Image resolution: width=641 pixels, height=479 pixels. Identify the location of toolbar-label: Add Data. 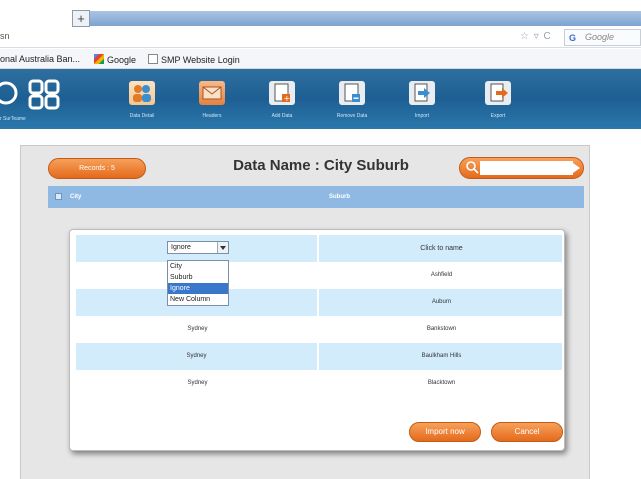
(282, 116).